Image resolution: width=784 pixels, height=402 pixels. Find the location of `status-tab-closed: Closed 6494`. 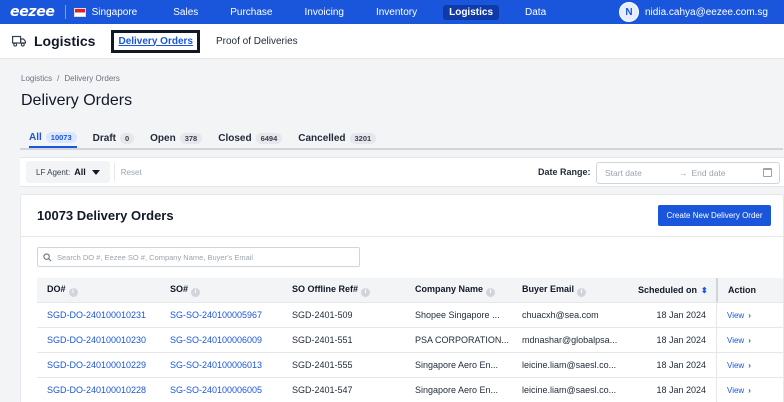

status-tab-closed: Closed 6494 is located at coordinates (250, 135).